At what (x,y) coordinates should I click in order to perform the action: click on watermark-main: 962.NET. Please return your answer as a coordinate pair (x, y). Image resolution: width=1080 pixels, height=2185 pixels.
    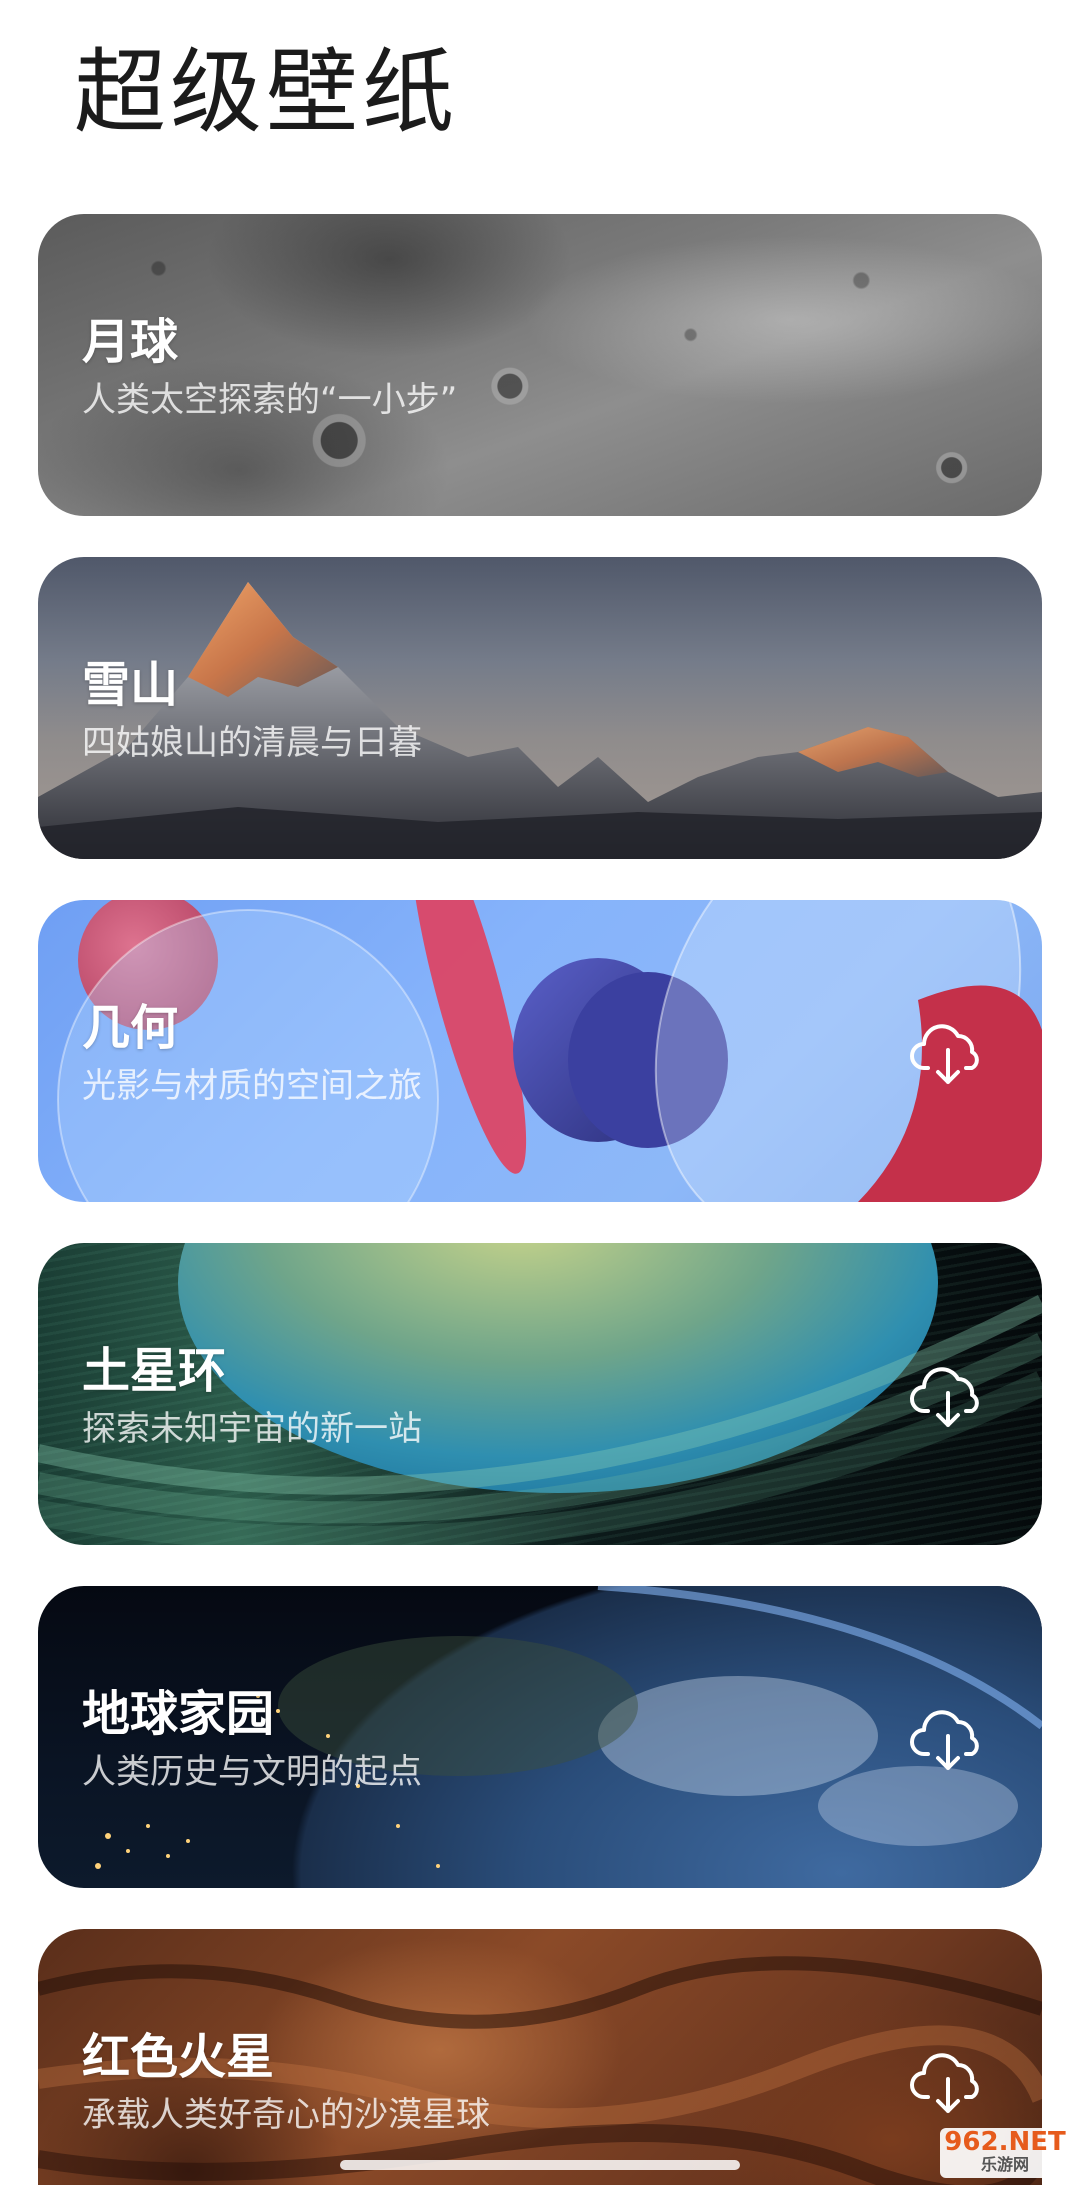
    Looking at the image, I should click on (1005, 2142).